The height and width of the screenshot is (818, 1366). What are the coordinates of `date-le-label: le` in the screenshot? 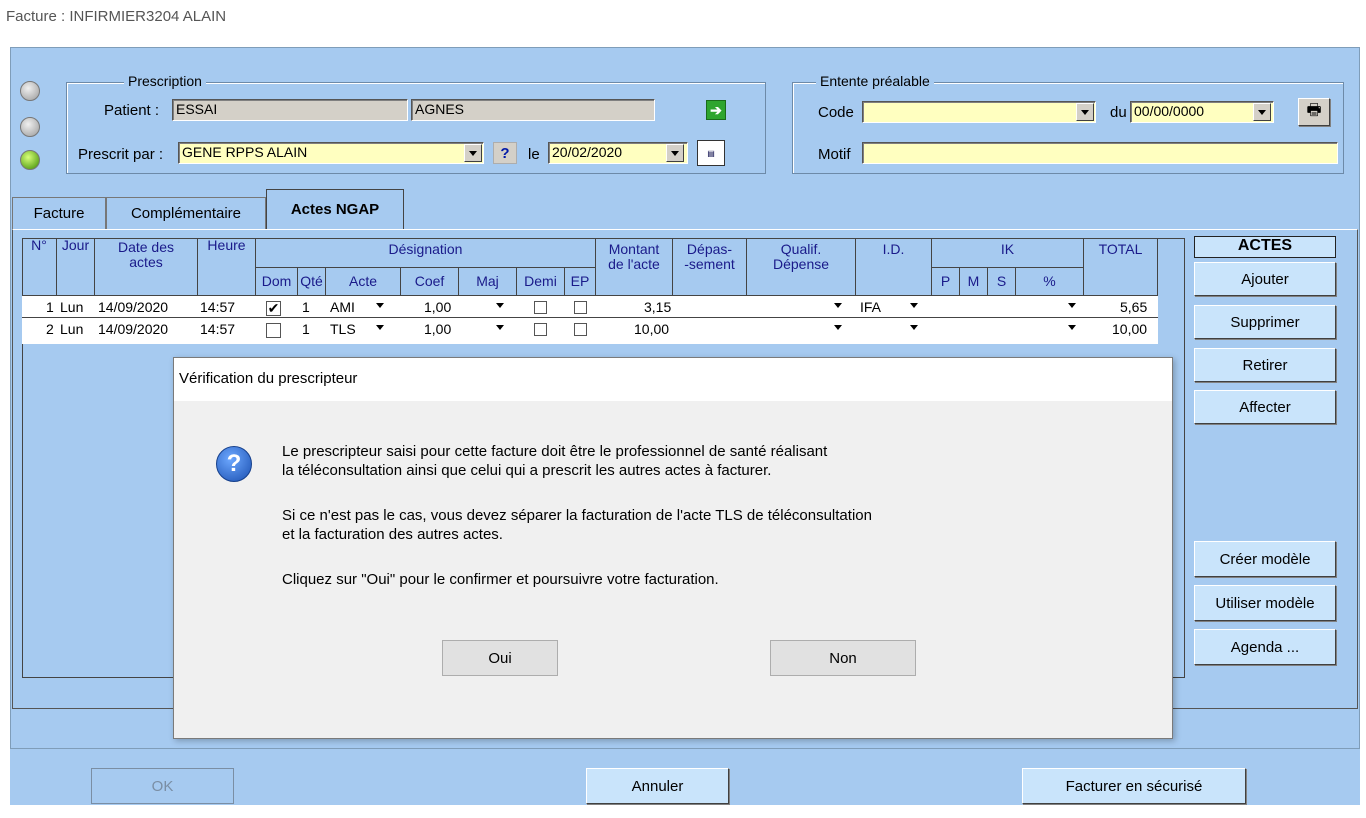 It's located at (534, 154).